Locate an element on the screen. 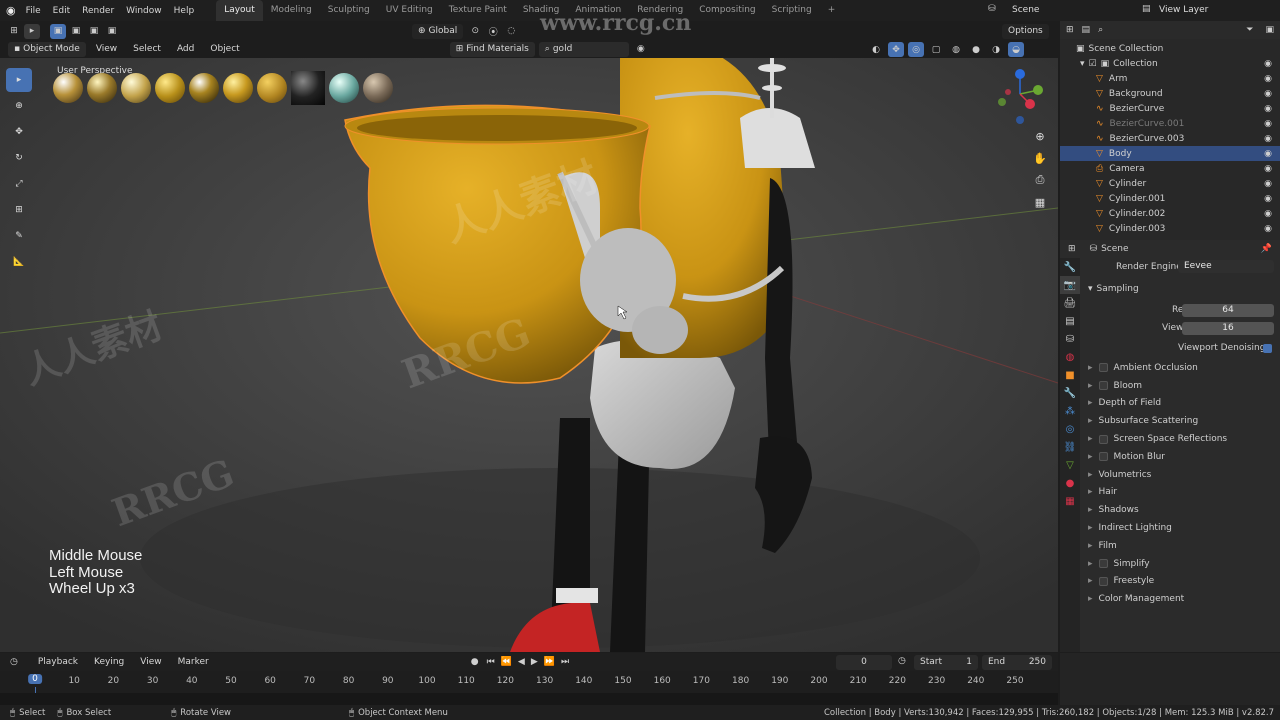 The height and width of the screenshot is (720, 1280). panel-header: ▸ Bloom is located at coordinates (1181, 386).